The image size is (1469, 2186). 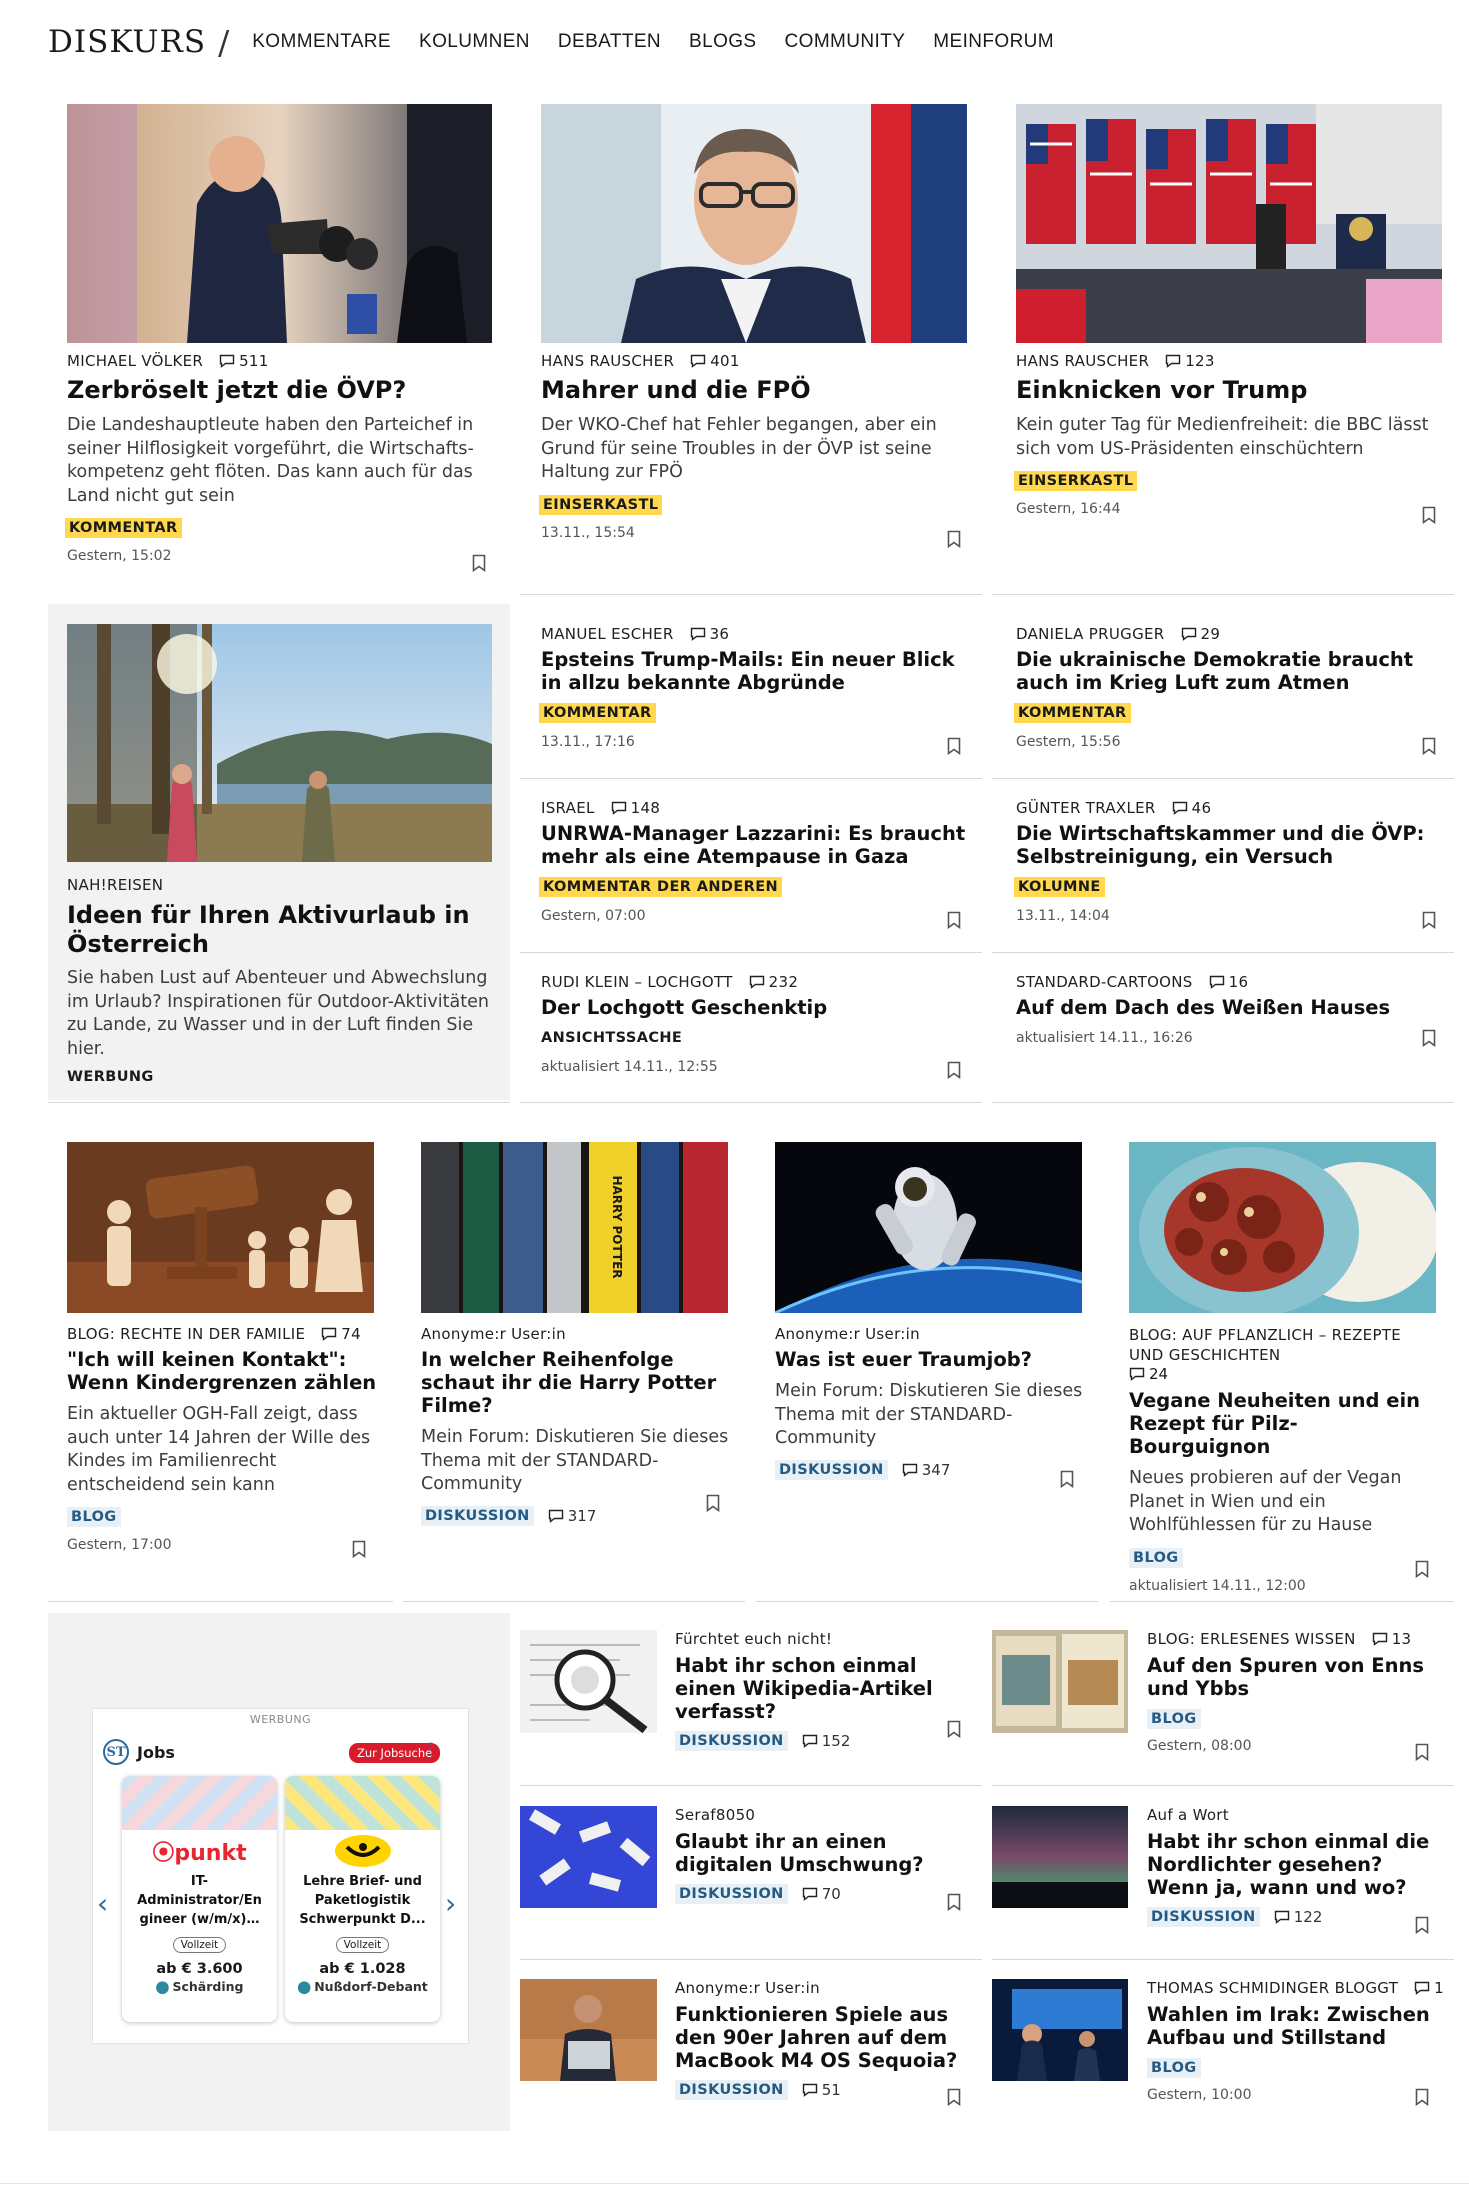 I want to click on article-title: Der Lochgott Geschenktip, so click(x=754, y=1007).